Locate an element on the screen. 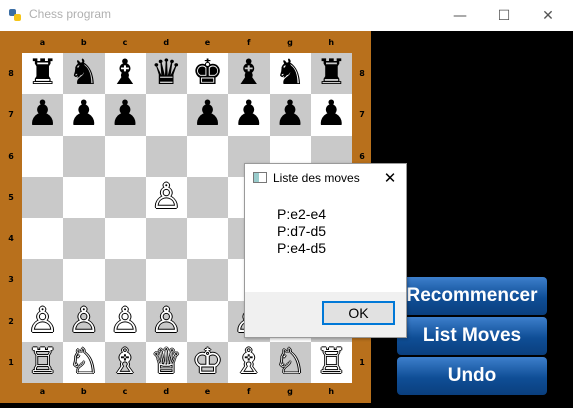 This screenshot has width=573, height=412. square-d8: ♛ is located at coordinates (166, 74).